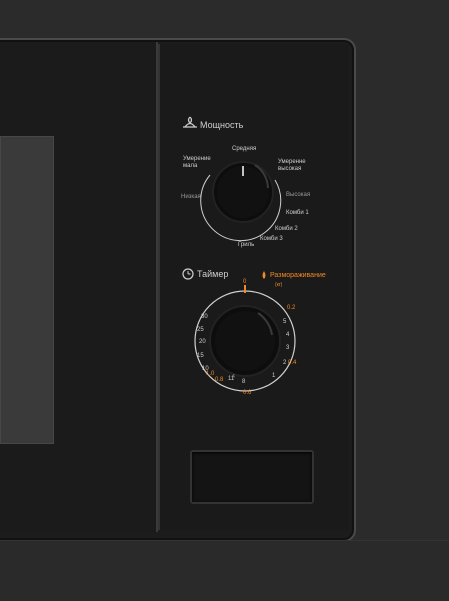 This screenshot has width=449, height=601. What do you see at coordinates (210, 374) in the screenshot?
I see `defrost-tick-1.0: 1.0` at bounding box center [210, 374].